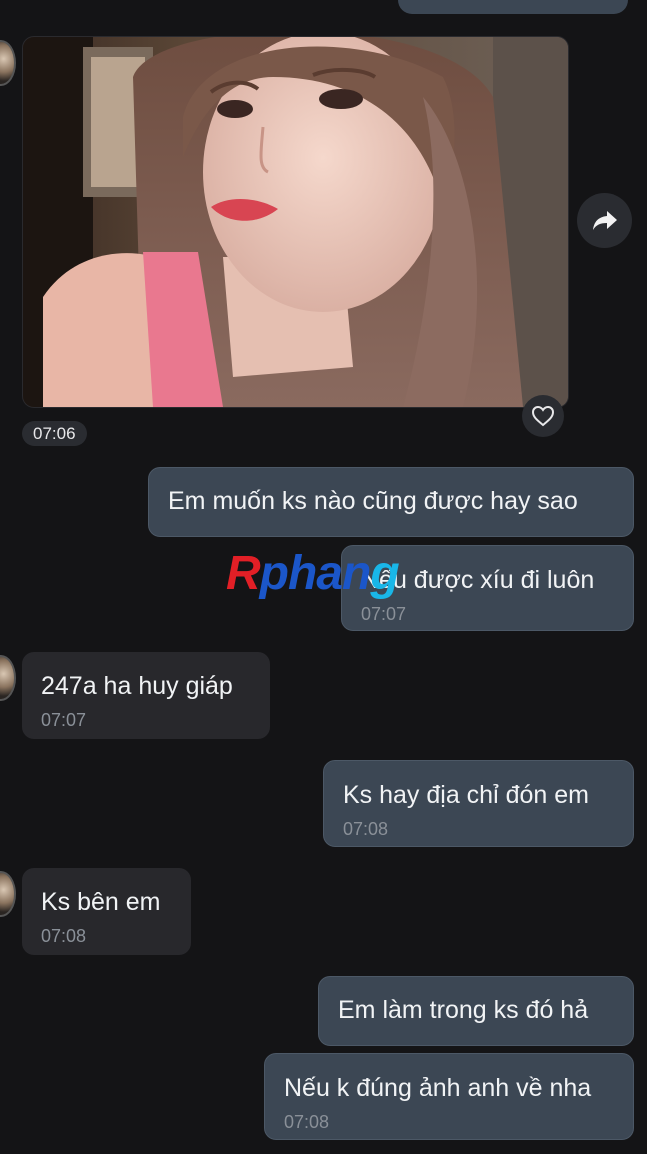 The width and height of the screenshot is (647, 1154). I want to click on incoming-message-bubble: 247a ha huy giáp 07:07, so click(146, 695).